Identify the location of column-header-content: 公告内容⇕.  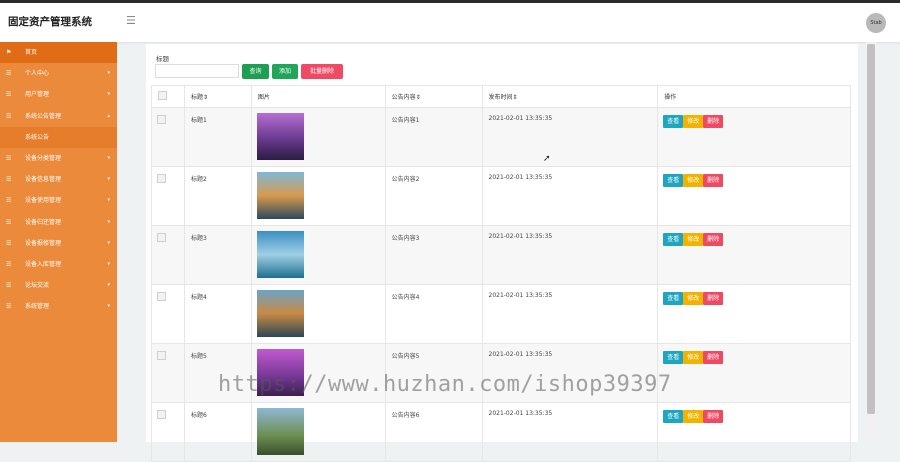
(433, 96).